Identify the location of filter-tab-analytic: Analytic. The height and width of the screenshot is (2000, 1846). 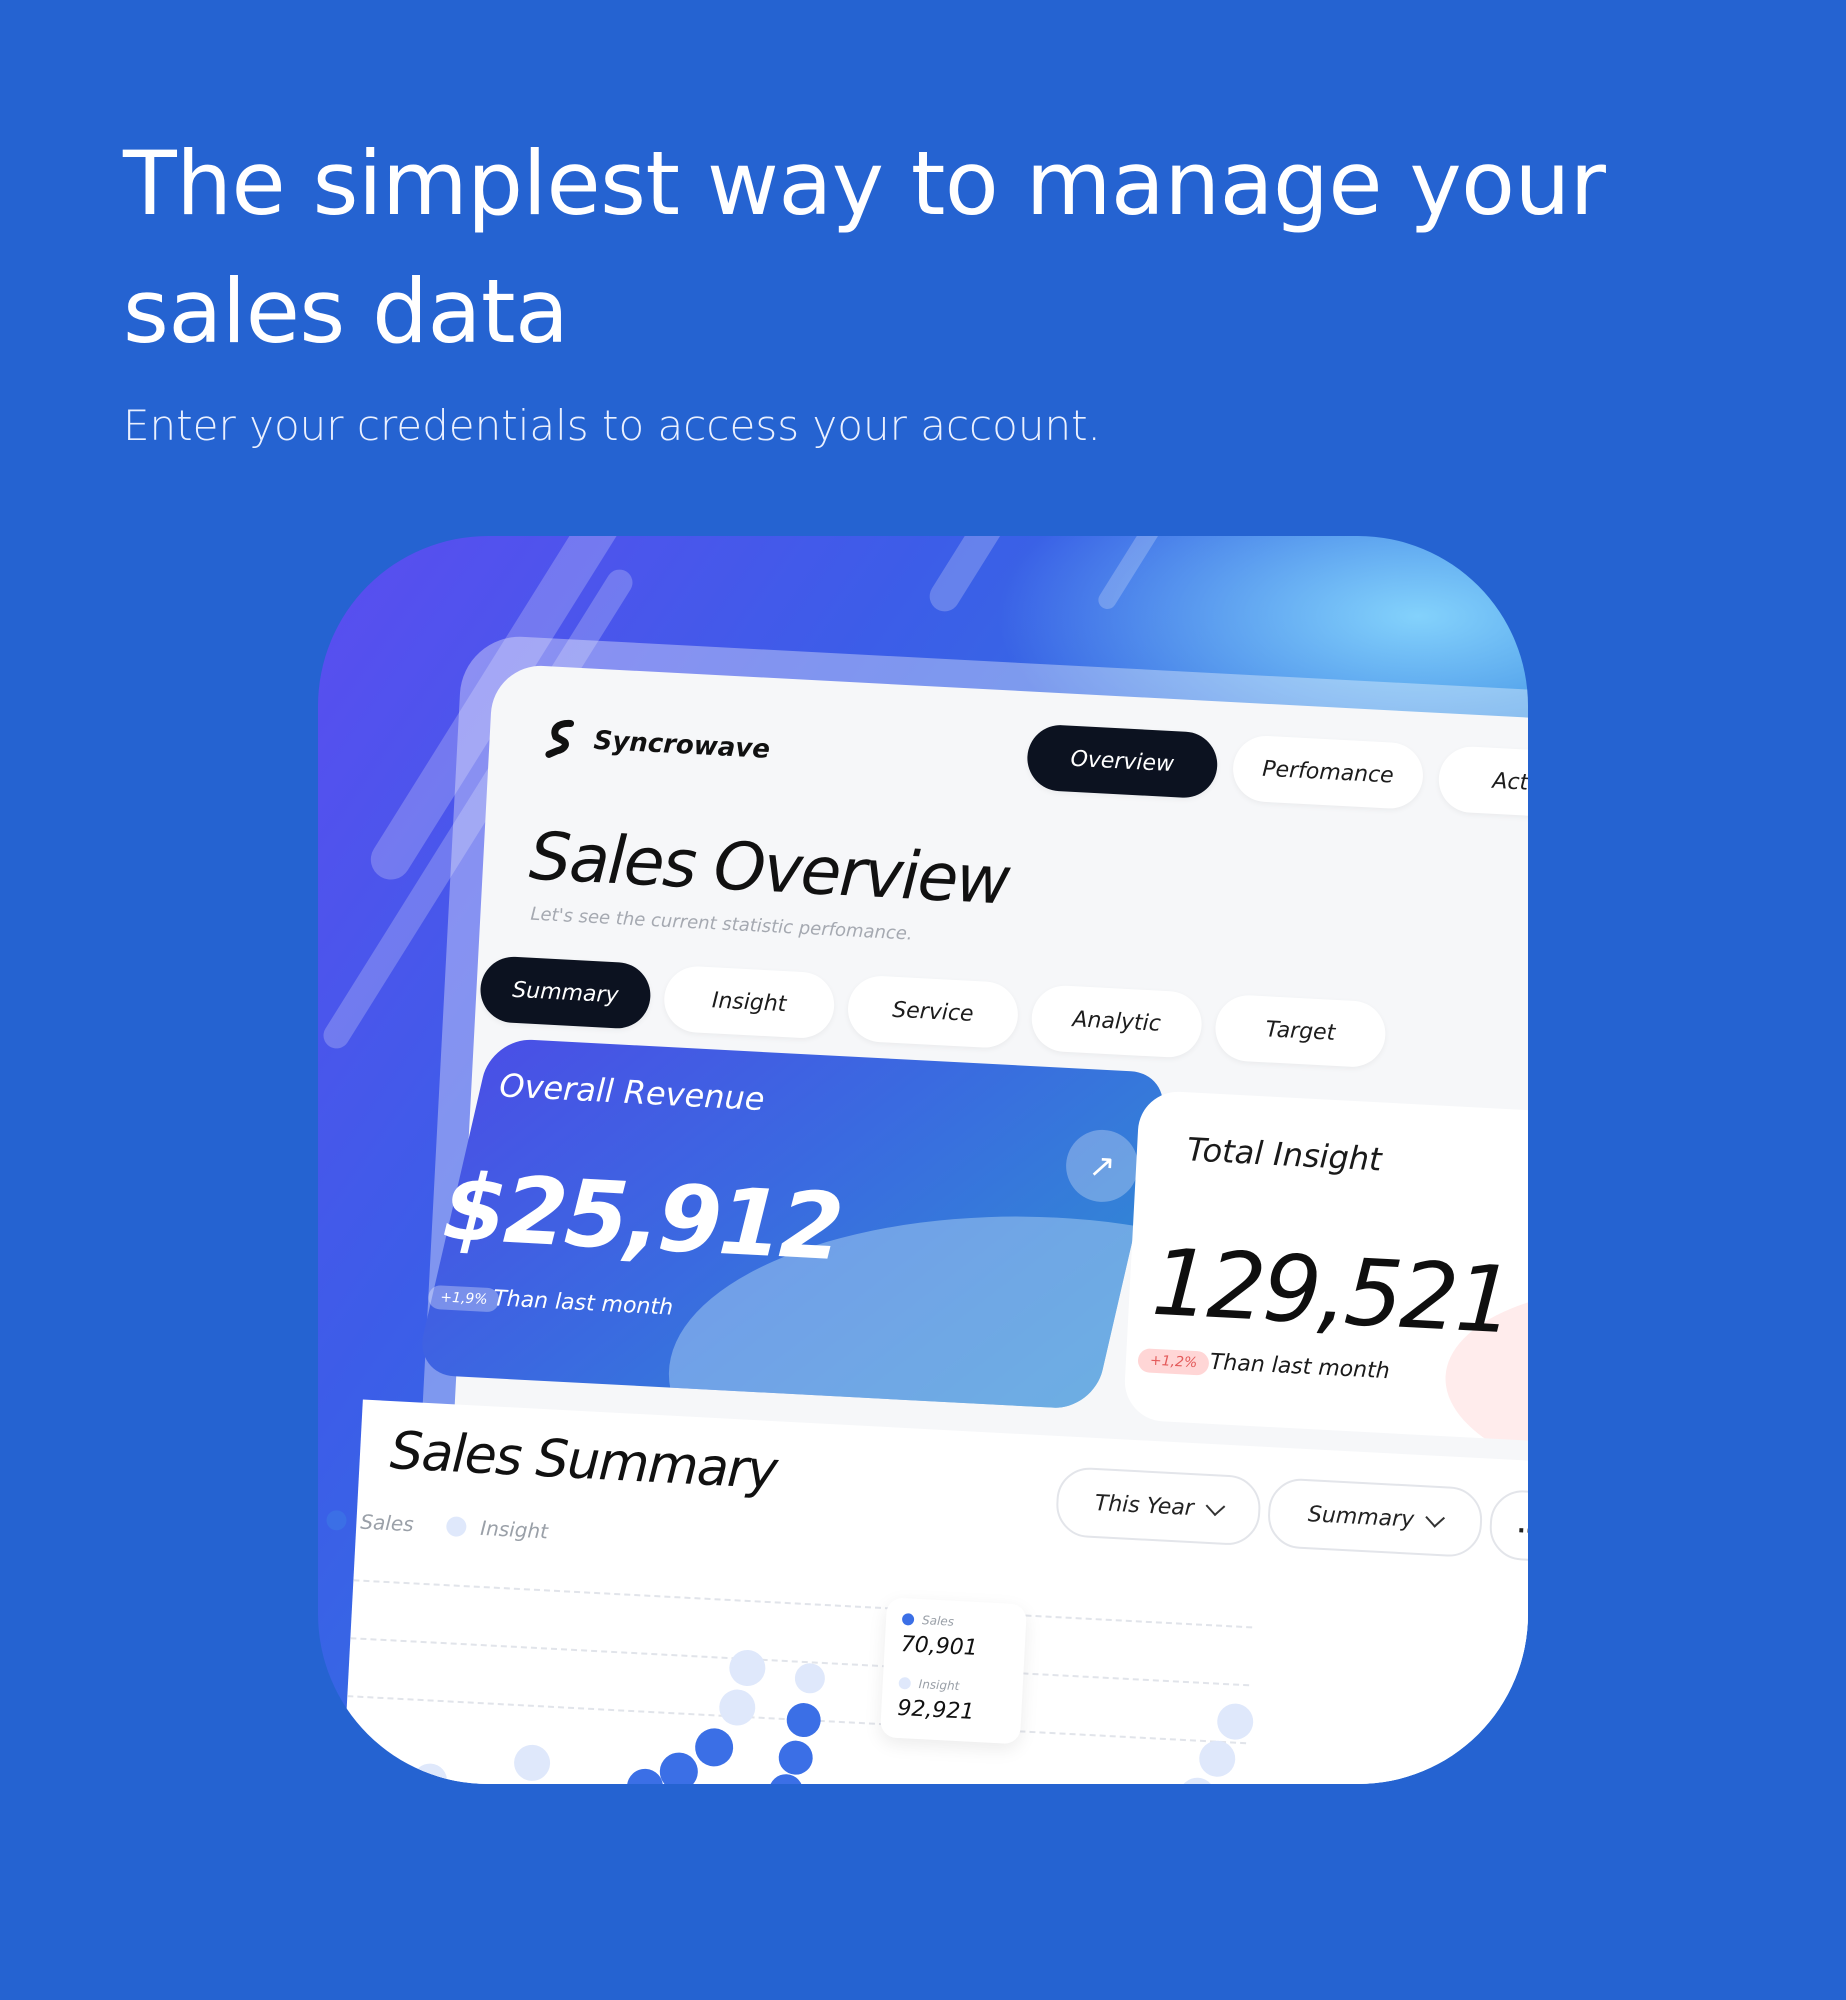
(1117, 1021).